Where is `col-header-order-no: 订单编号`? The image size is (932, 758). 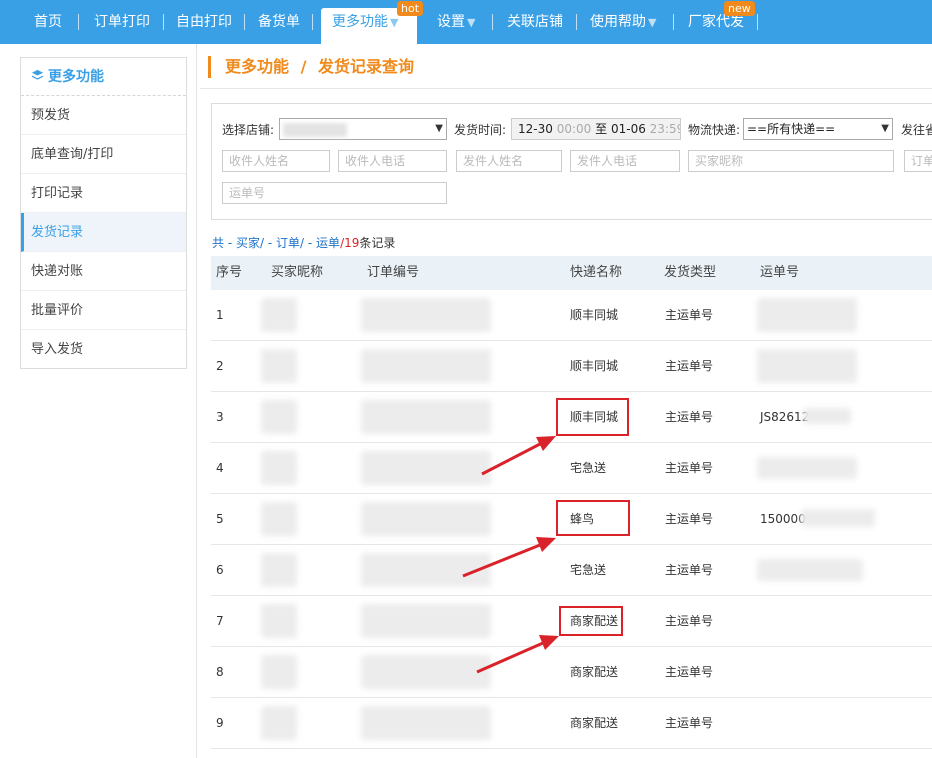
col-header-order-no: 订单编号 is located at coordinates (393, 272).